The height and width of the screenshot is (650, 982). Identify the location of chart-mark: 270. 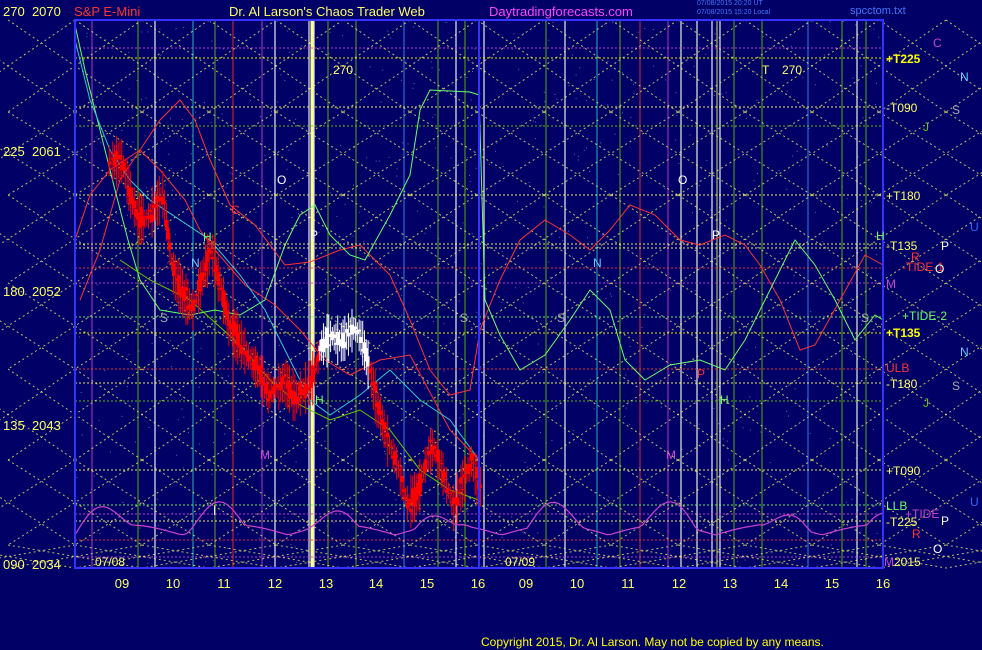
(343, 70).